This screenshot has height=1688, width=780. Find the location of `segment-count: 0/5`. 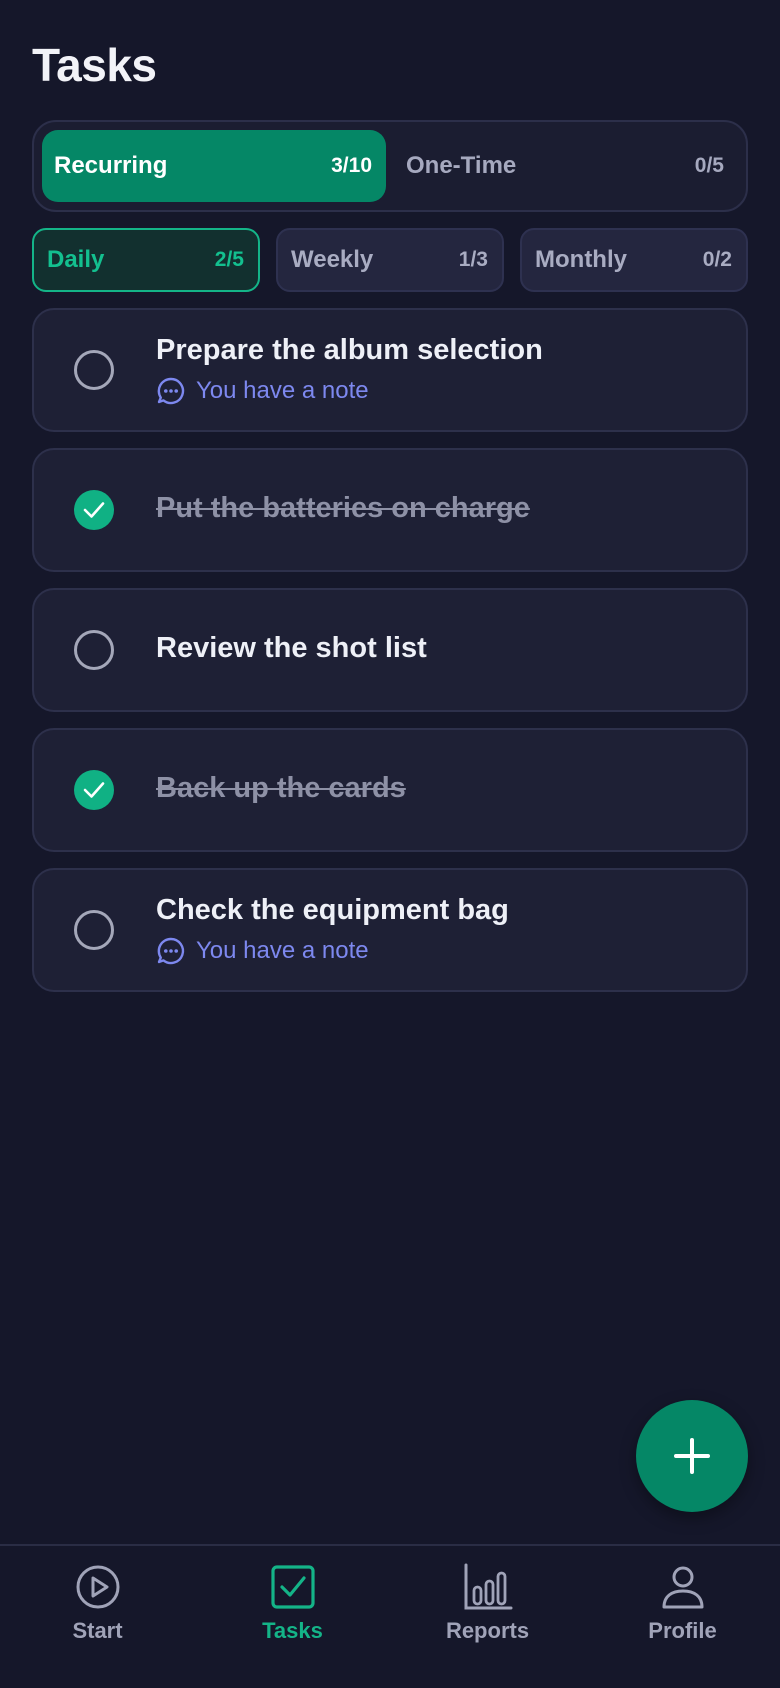

segment-count: 0/5 is located at coordinates (709, 165).